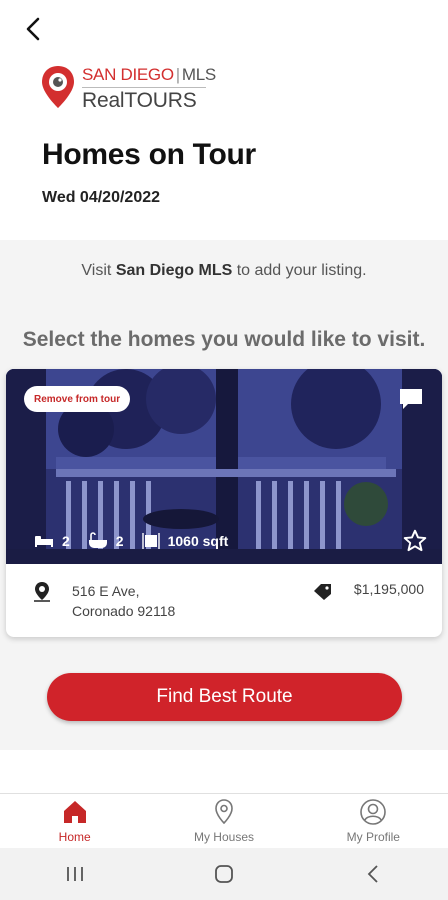 The width and height of the screenshot is (448, 900). What do you see at coordinates (106, 591) in the screenshot?
I see `address-line1: 516 E Ave,` at bounding box center [106, 591].